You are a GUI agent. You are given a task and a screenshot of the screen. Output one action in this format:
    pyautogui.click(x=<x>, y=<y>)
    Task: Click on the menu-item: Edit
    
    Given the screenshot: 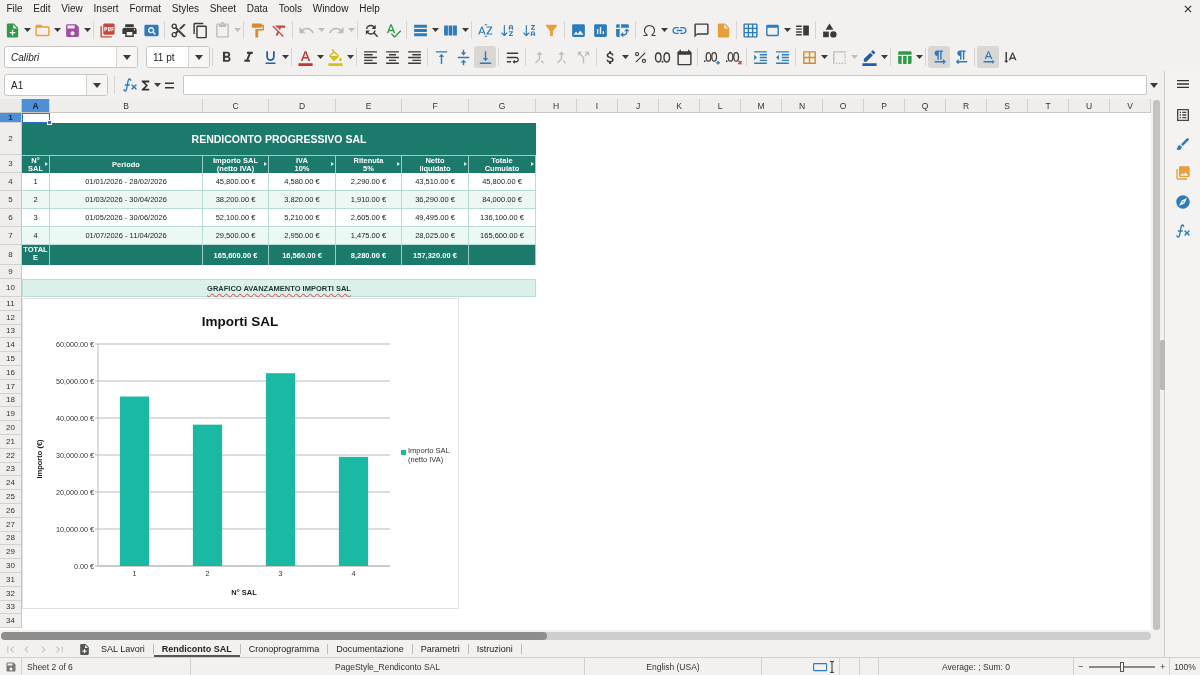 What is the action you would take?
    pyautogui.click(x=41, y=8)
    